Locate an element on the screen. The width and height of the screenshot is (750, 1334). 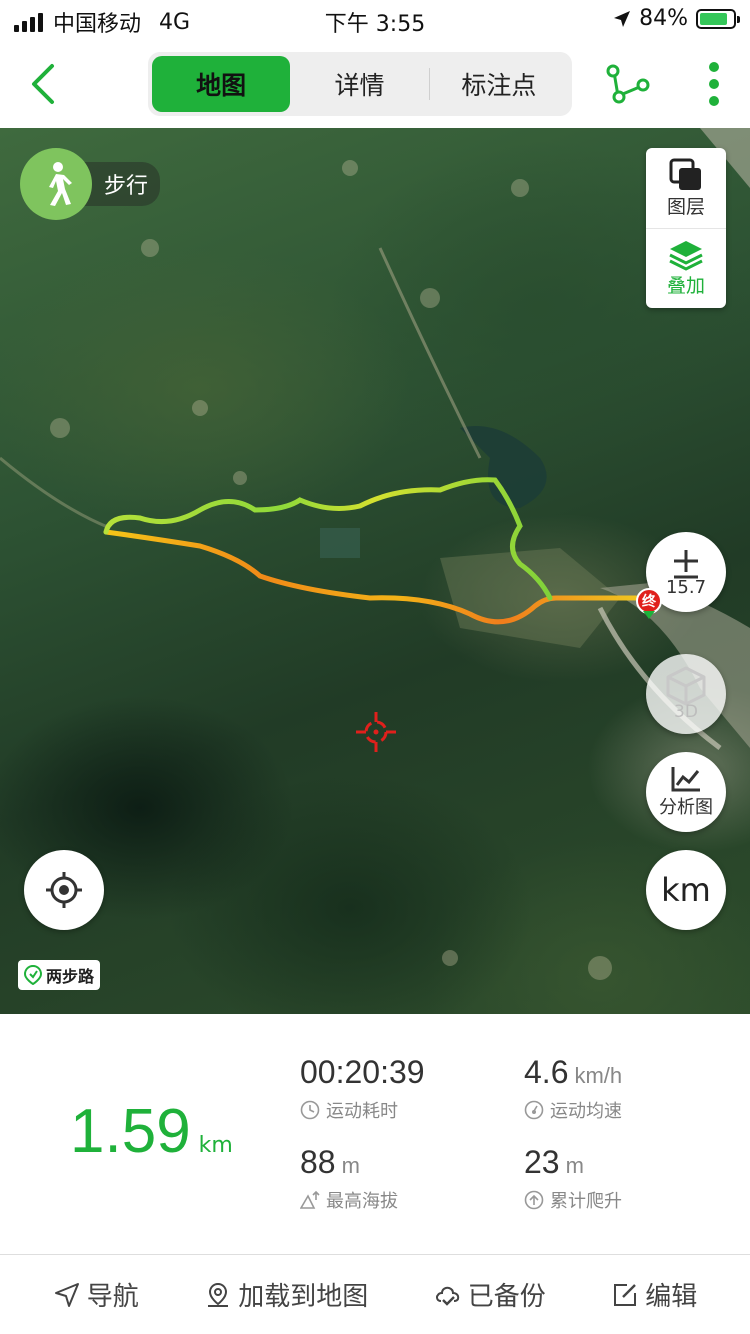
stat-max-altitude: 88 m 最高海拔 is located at coordinates (349, 1178).